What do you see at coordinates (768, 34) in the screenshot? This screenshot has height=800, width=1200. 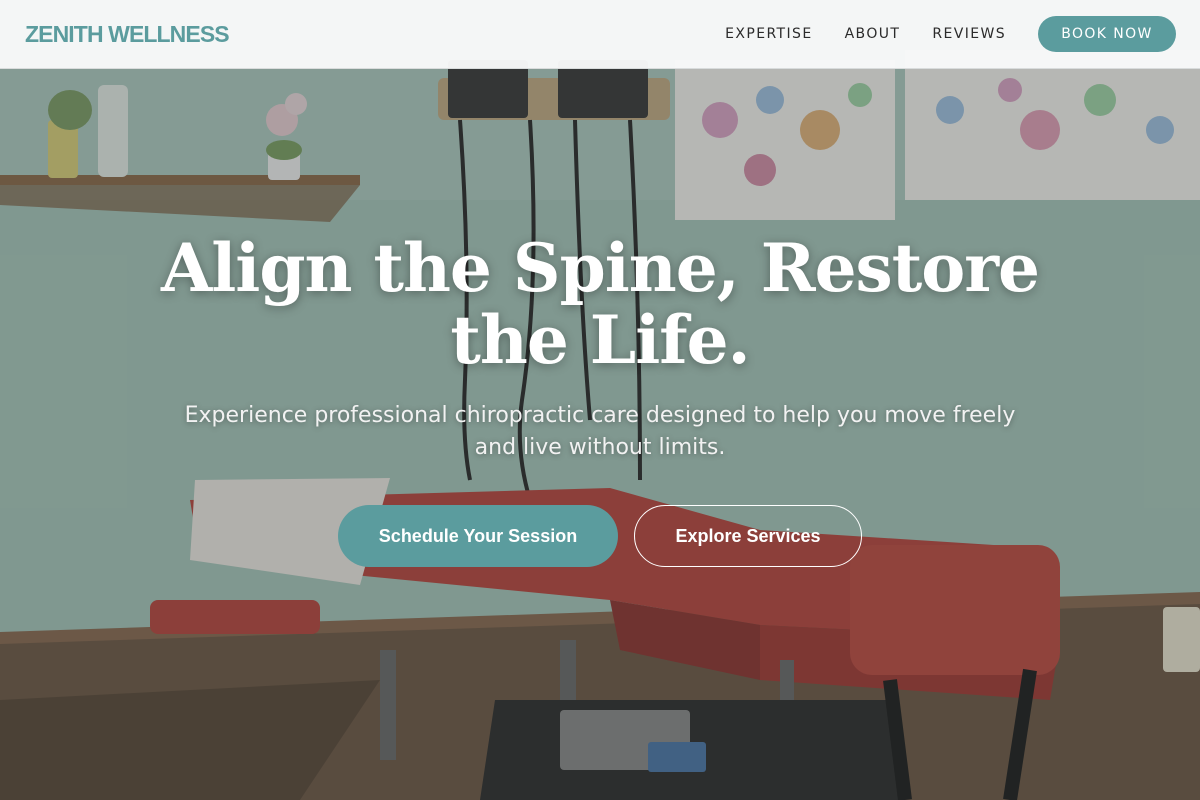 I see `nav-link-expertise: EXPERTISE` at bounding box center [768, 34].